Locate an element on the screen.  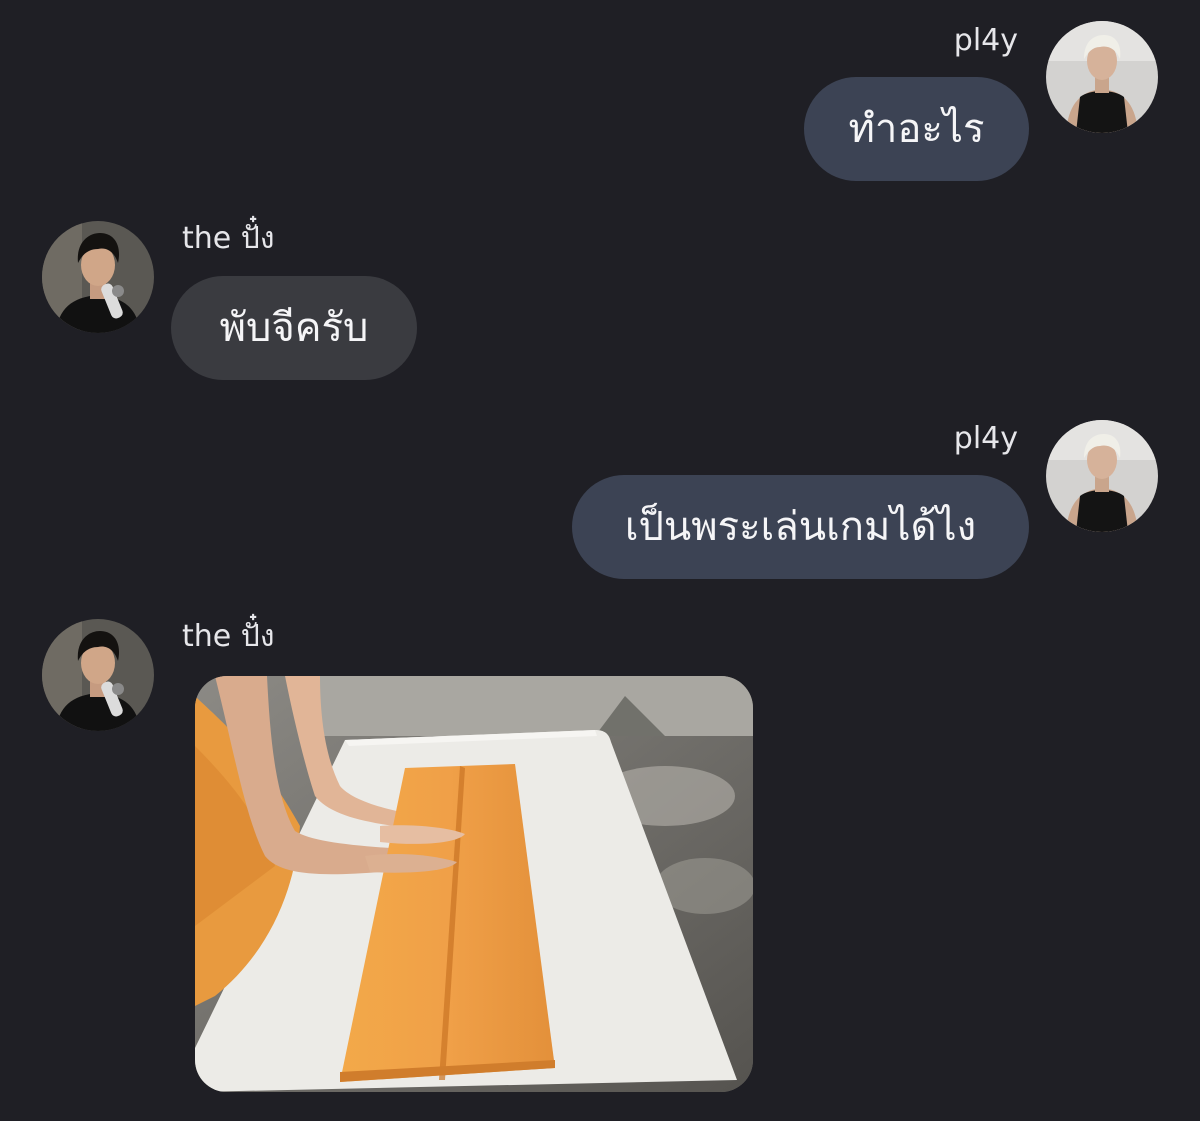
message-bubble: พับจีครับ is located at coordinates (294, 328).